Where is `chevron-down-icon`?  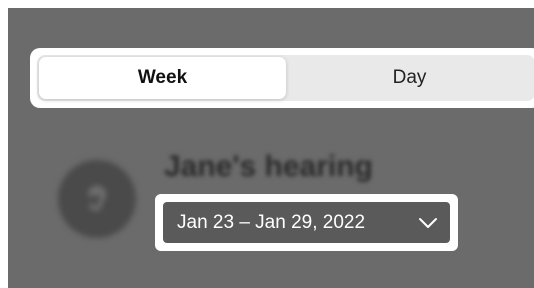 chevron-down-icon is located at coordinates (428, 223).